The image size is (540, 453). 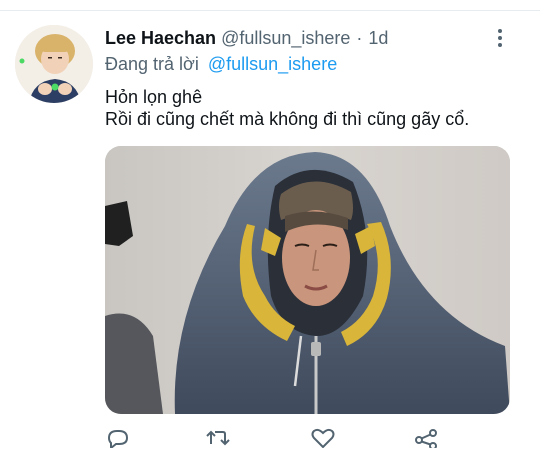 What do you see at coordinates (154, 97) in the screenshot?
I see `tweet-text-line: Hỏn lọn ghê` at bounding box center [154, 97].